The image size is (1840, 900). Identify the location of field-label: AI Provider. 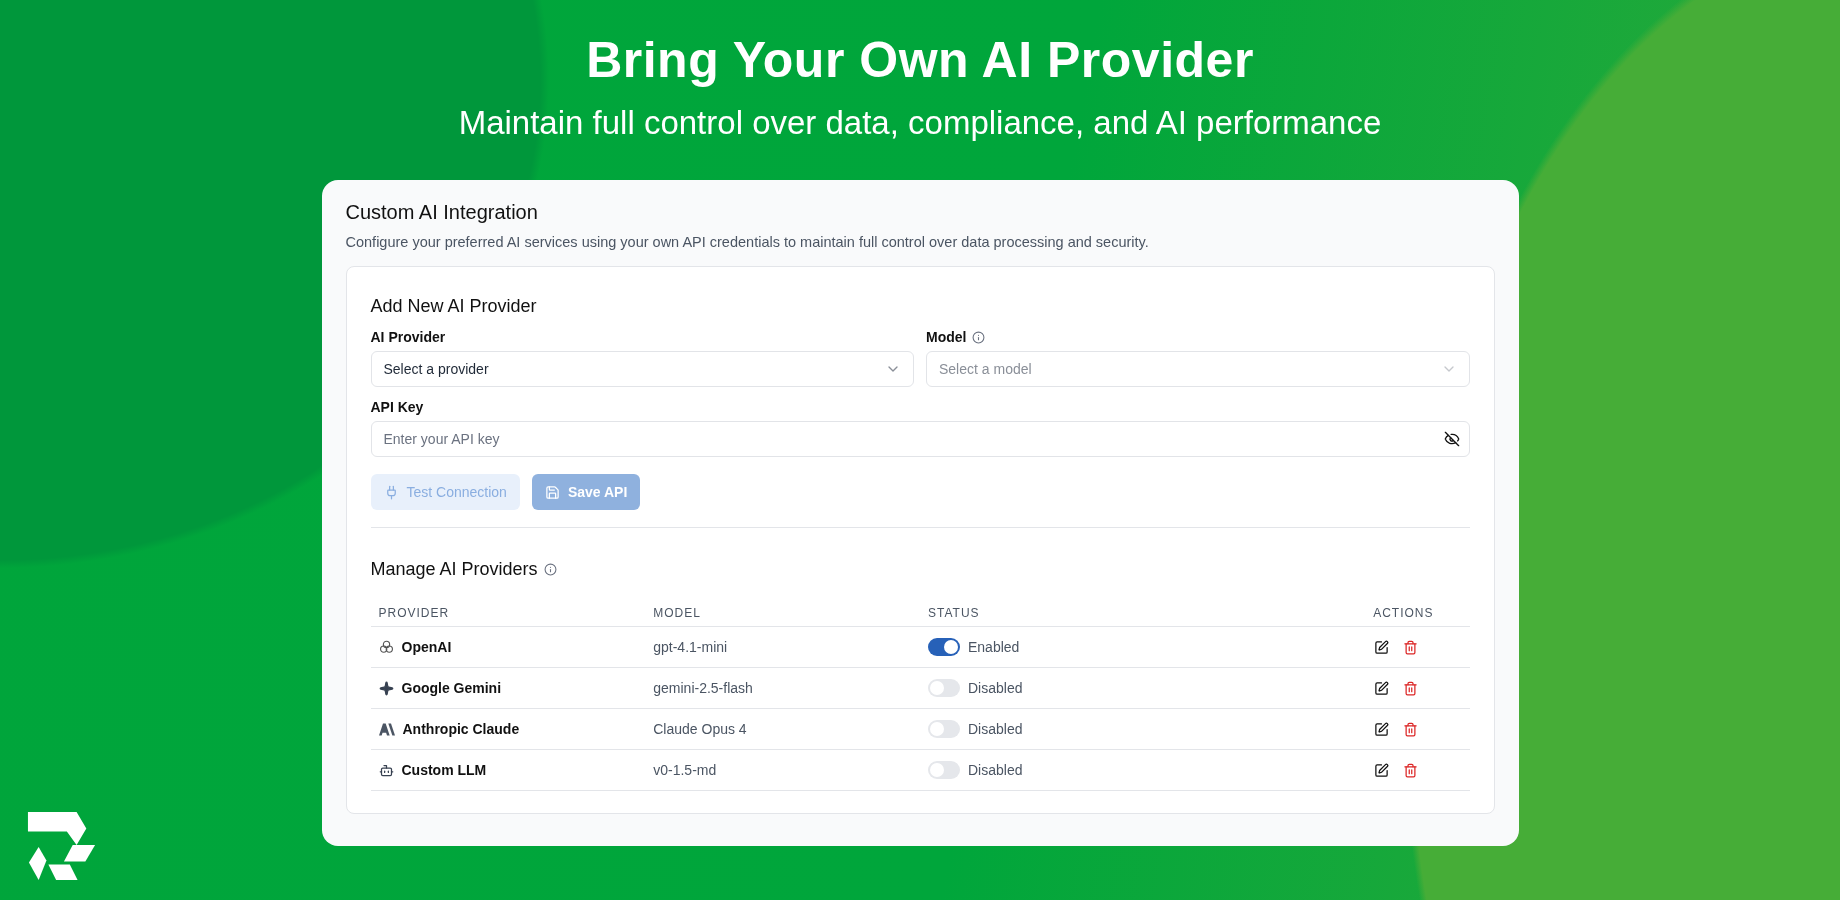
(408, 337).